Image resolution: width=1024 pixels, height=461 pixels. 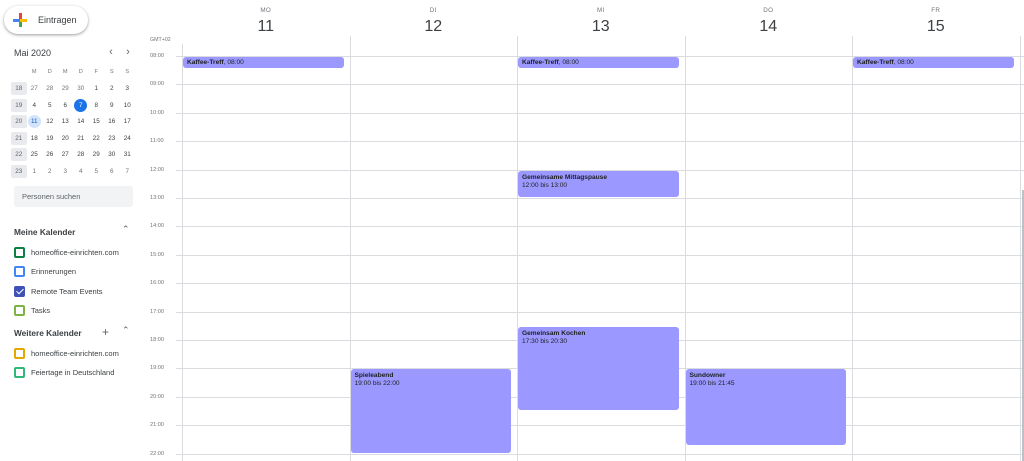 What do you see at coordinates (19, 122) in the screenshot?
I see `week-number: 20` at bounding box center [19, 122].